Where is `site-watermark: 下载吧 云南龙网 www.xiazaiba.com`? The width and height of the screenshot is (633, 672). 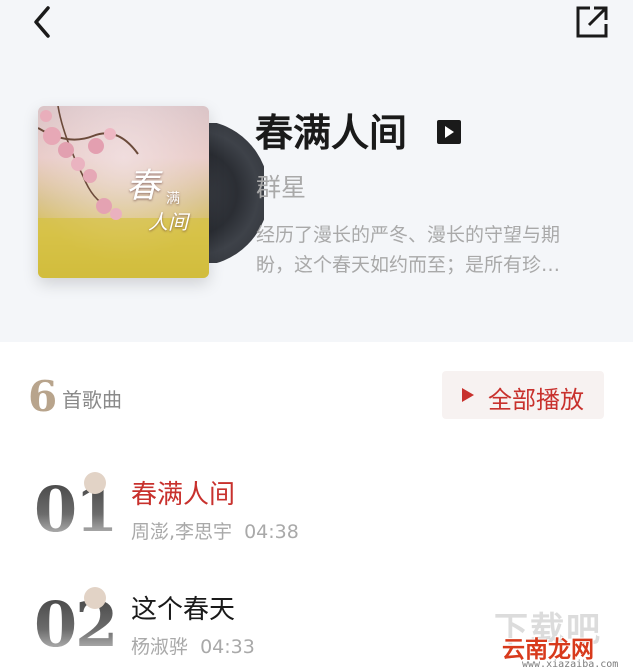
site-watermark: 下载吧 云南龙网 www.xiazaiba.com is located at coordinates (559, 637).